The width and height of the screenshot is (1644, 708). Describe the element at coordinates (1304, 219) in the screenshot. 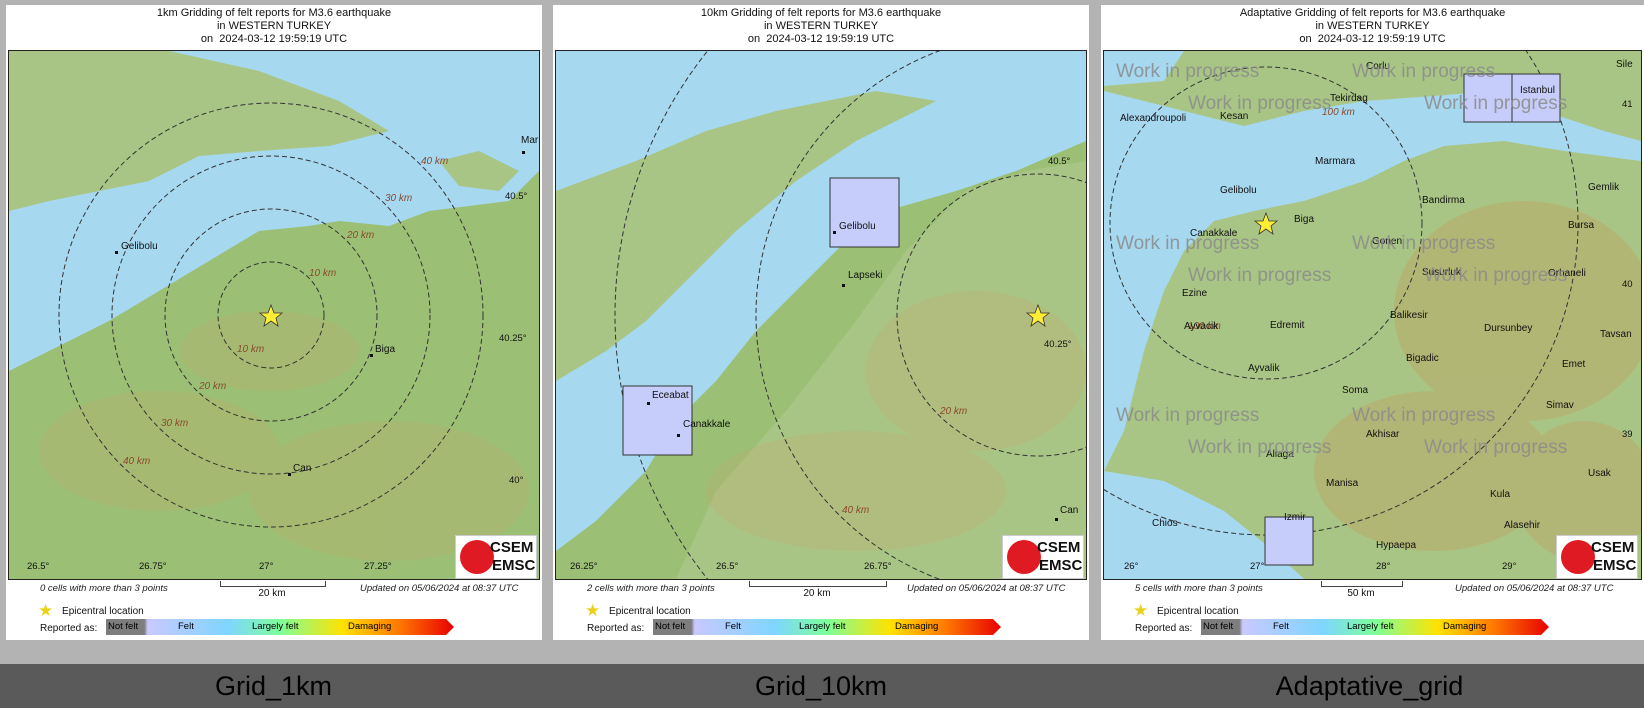

I see `place-label: Biga` at that location.